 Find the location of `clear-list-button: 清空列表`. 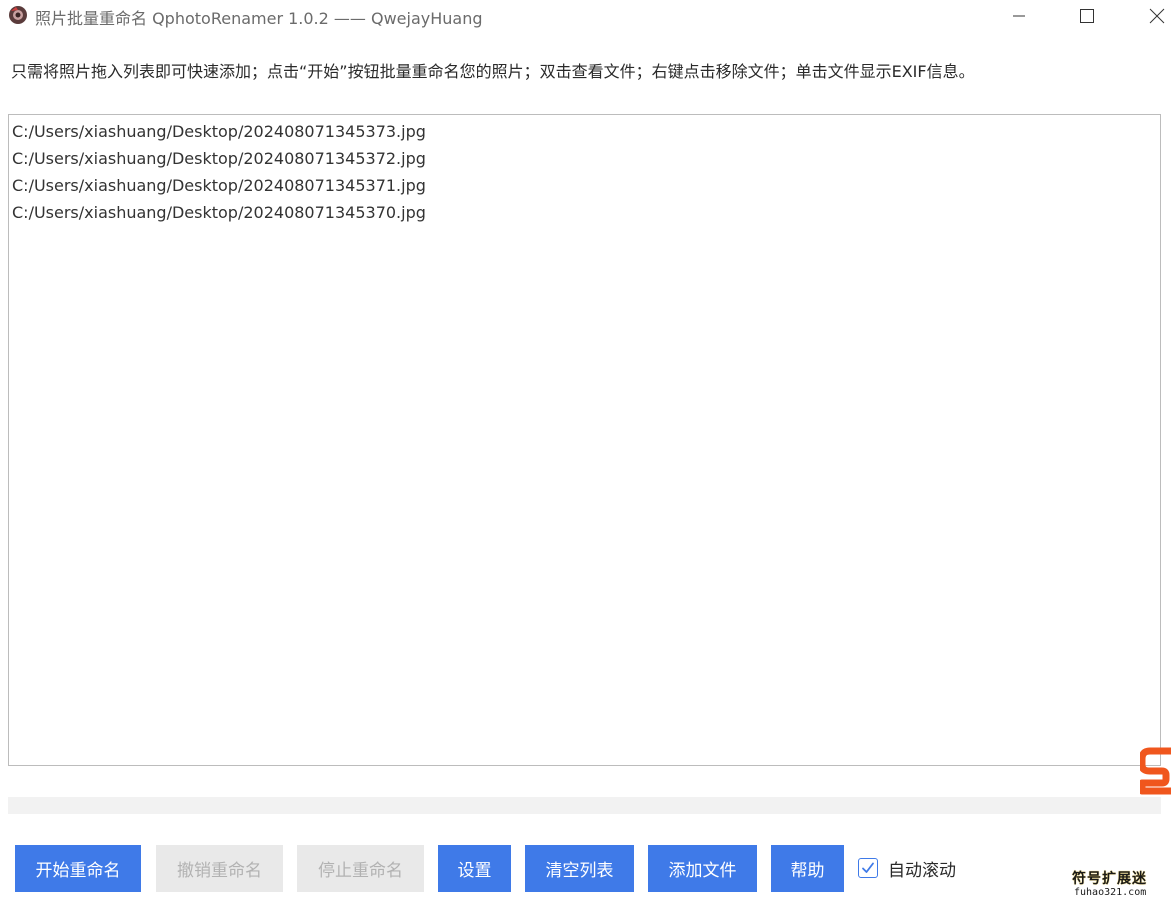

clear-list-button: 清空列表 is located at coordinates (579, 868).